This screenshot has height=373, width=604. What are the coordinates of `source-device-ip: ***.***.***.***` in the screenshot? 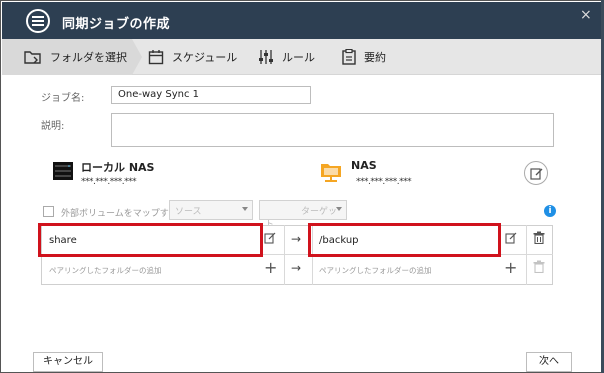 It's located at (109, 182).